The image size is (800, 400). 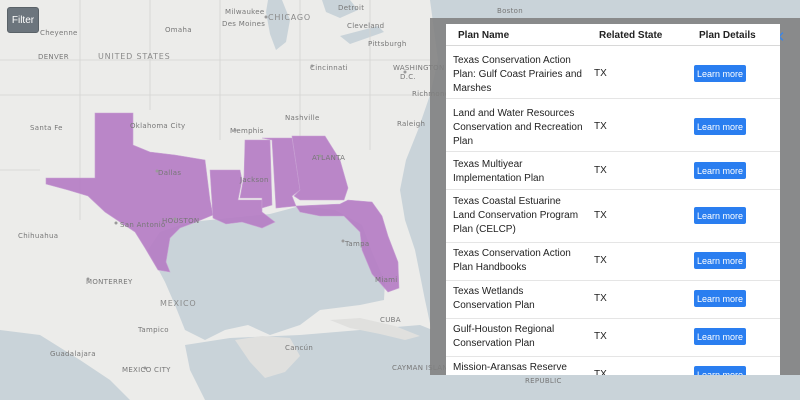 What do you see at coordinates (243, 24) in the screenshot?
I see `svg-text: Des Moines` at bounding box center [243, 24].